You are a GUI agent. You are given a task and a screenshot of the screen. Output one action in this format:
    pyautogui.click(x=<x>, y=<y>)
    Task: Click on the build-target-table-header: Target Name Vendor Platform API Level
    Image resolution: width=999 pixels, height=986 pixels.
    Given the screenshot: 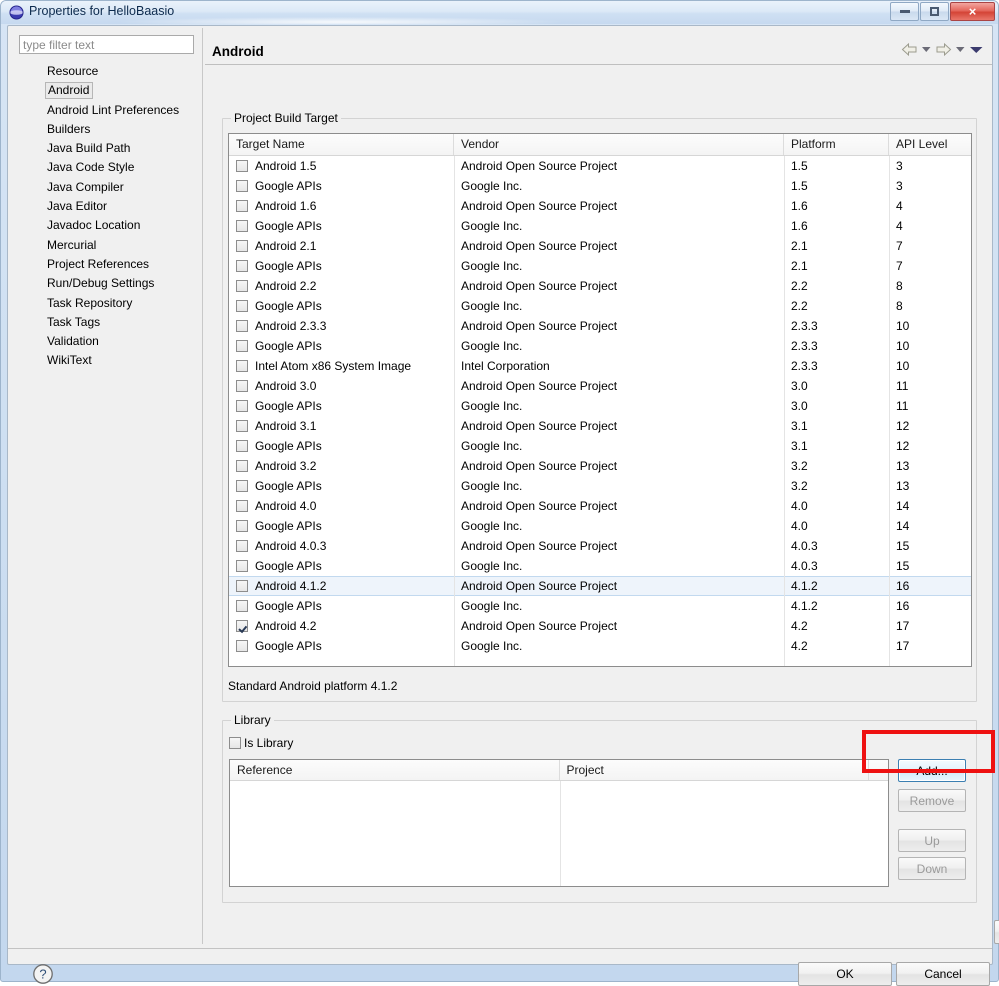 What is the action you would take?
    pyautogui.click(x=600, y=145)
    